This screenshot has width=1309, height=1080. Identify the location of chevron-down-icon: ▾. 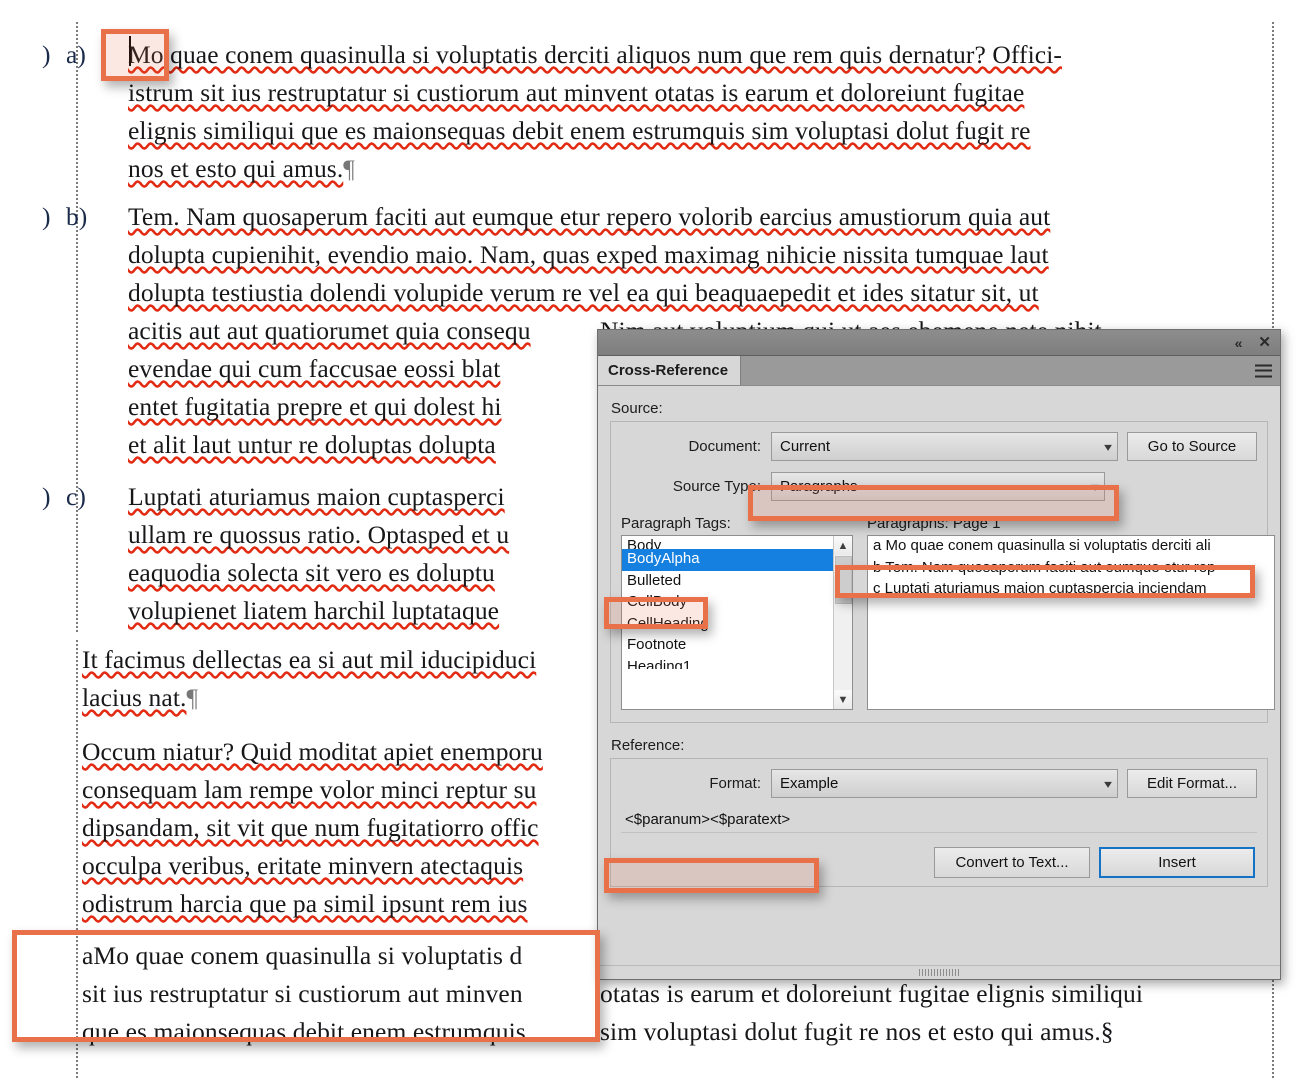
(1108, 446).